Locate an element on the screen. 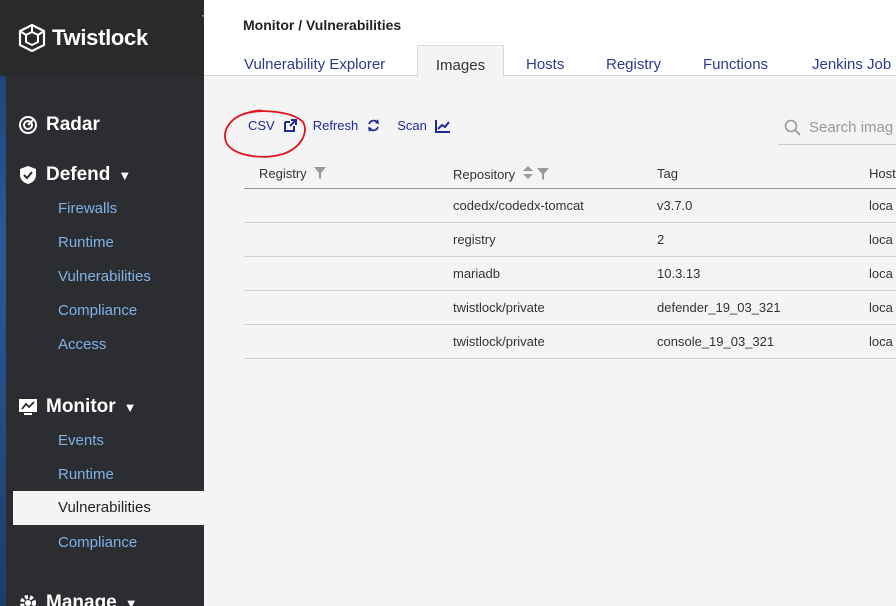 The image size is (896, 606). cell-repository: registry is located at coordinates (540, 239).